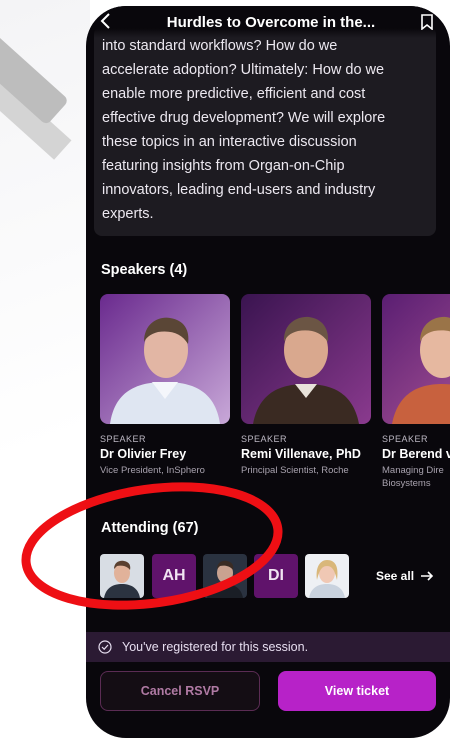 The height and width of the screenshot is (740, 451). What do you see at coordinates (357, 691) in the screenshot?
I see `view-ticket-button: View ticket` at bounding box center [357, 691].